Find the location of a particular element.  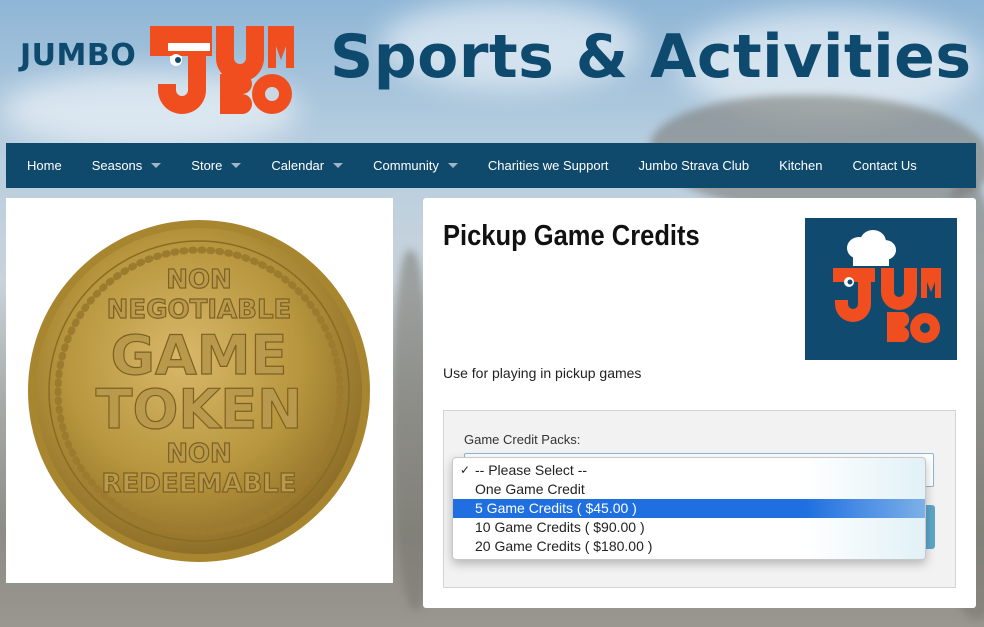

nav-item-charities: Charities we Support is located at coordinates (548, 165).